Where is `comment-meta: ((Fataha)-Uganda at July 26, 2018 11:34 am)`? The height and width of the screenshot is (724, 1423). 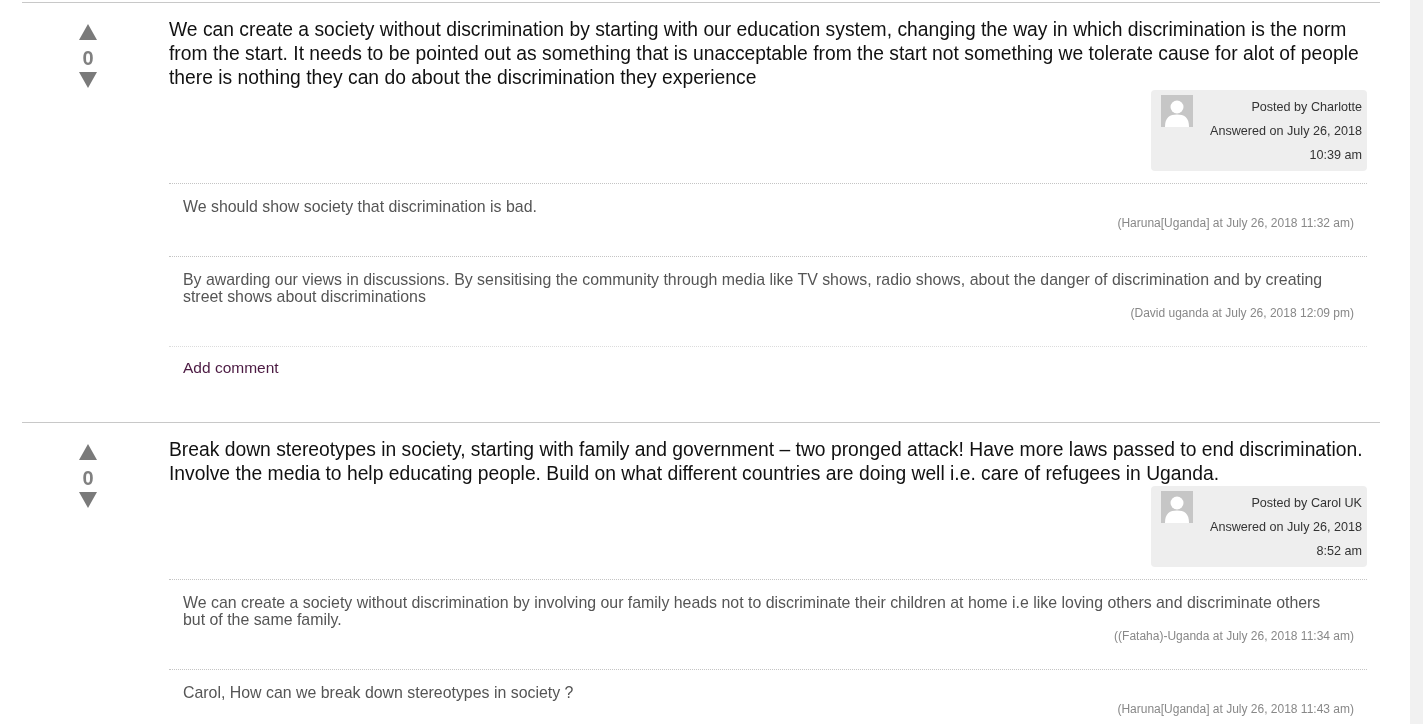
comment-meta: ((Fataha)-Uganda at July 26, 2018 11:34 am) is located at coordinates (1234, 636).